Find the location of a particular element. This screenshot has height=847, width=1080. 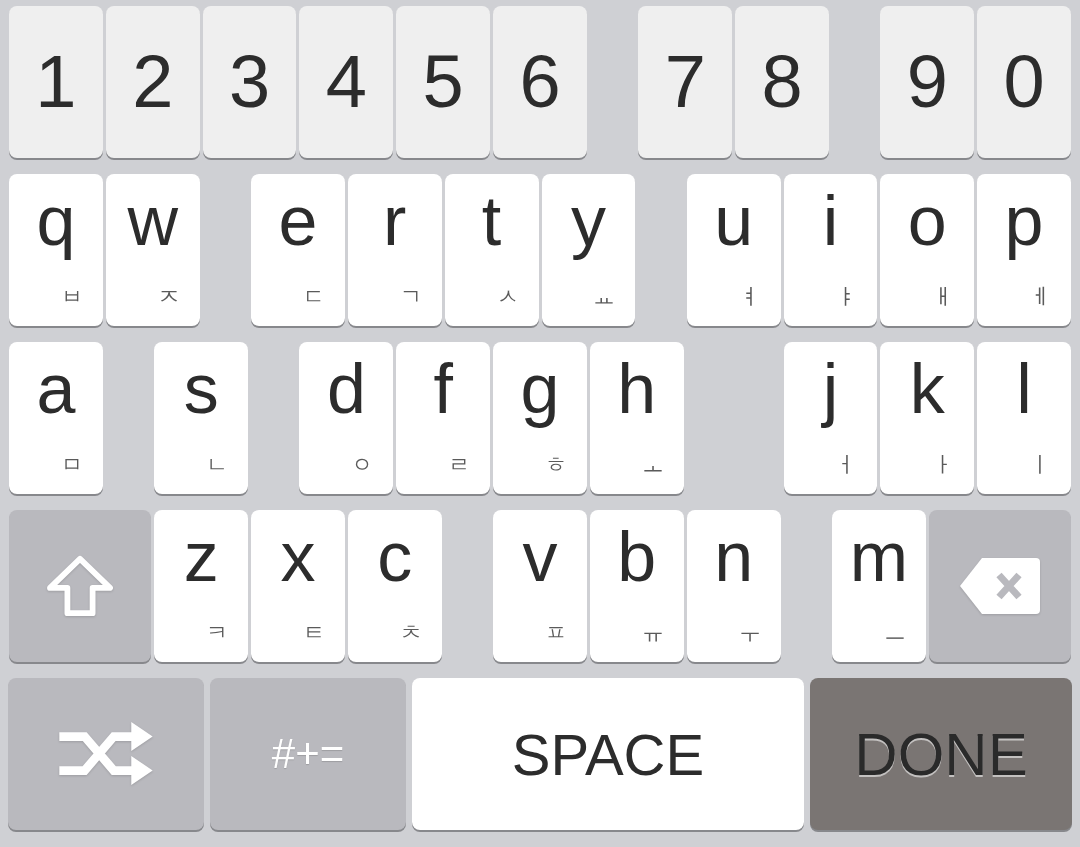

number-key: 2 is located at coordinates (152, 82).